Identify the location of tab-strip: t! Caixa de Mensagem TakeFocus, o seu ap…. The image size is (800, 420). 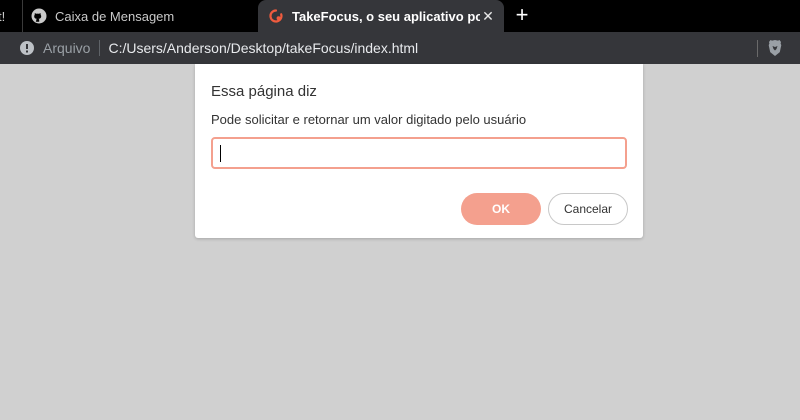
(400, 16).